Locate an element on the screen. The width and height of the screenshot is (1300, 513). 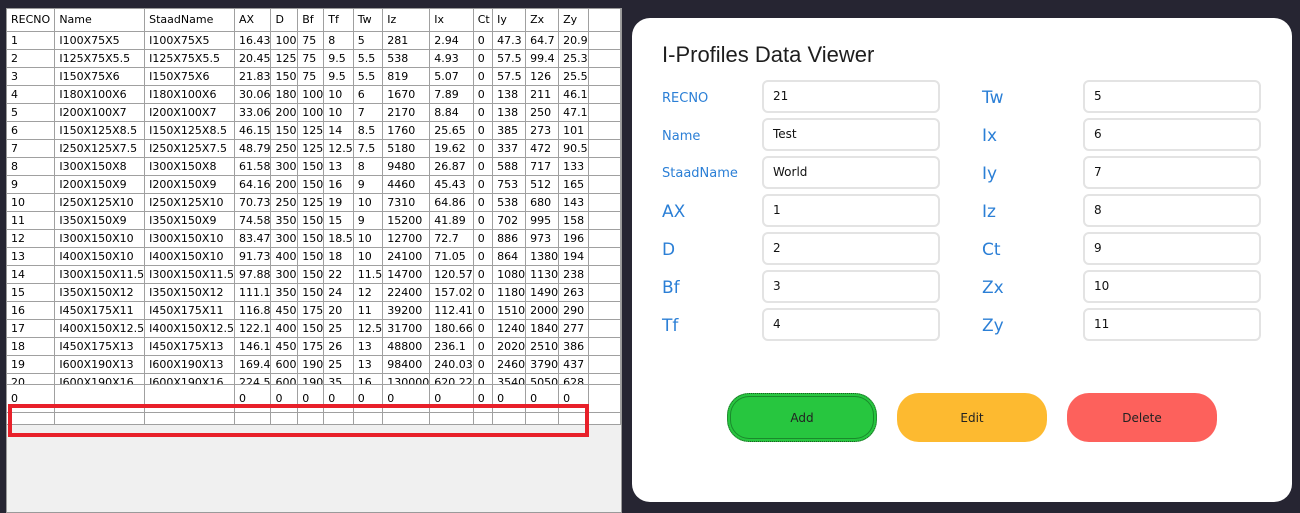
grid-cell: 864 is located at coordinates (509, 256).